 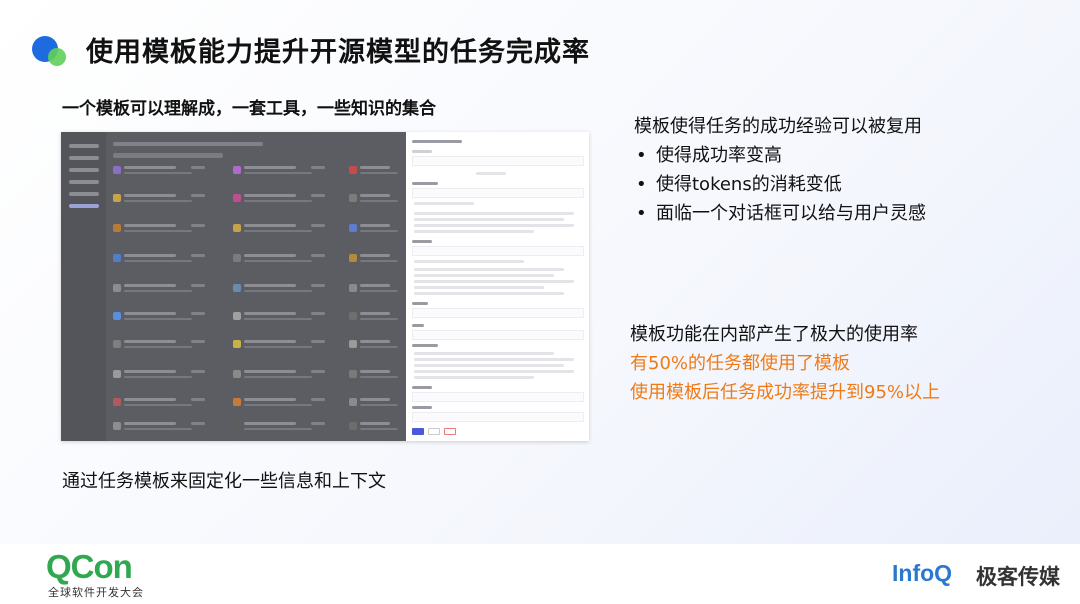 I want to click on screenshot-caption: 通过任务模板来固定化一些信息和上下文, so click(x=224, y=481).